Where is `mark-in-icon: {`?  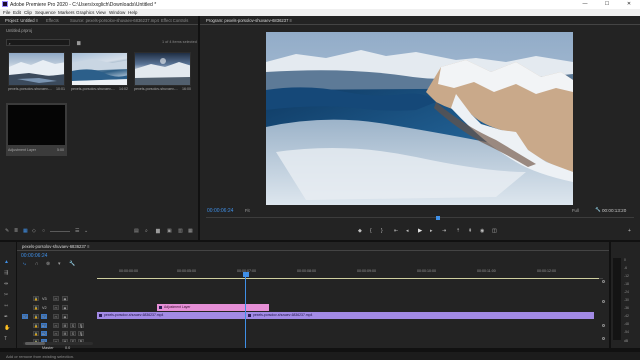 mark-in-icon: { is located at coordinates (371, 231).